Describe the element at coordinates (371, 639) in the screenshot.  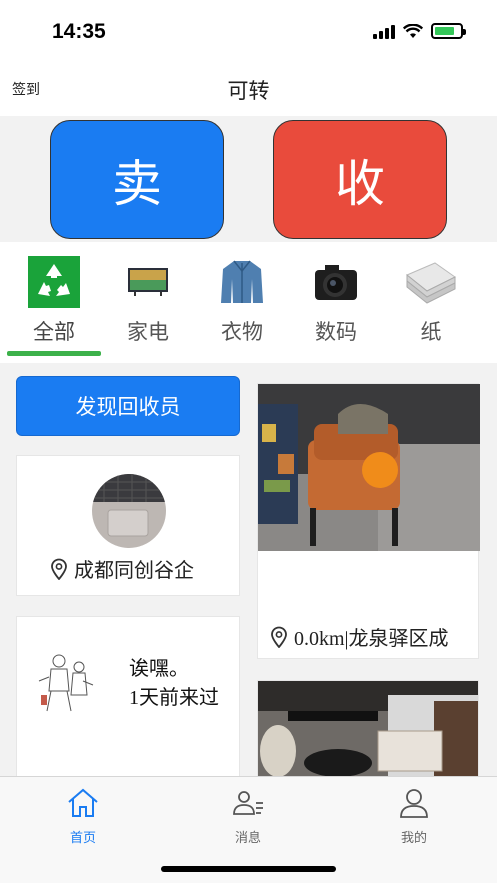
I see `location-text: 0.0km|龙泉驿区成` at that location.